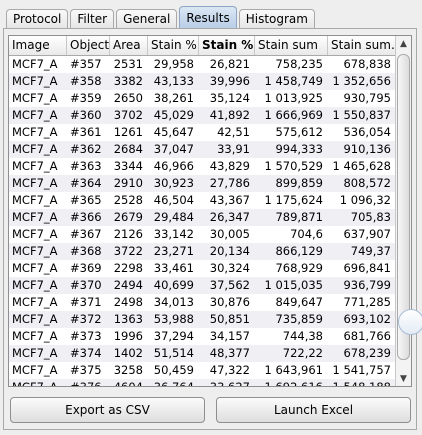 The image size is (422, 435). I want to click on table-cell: 899,859, so click(299, 183).